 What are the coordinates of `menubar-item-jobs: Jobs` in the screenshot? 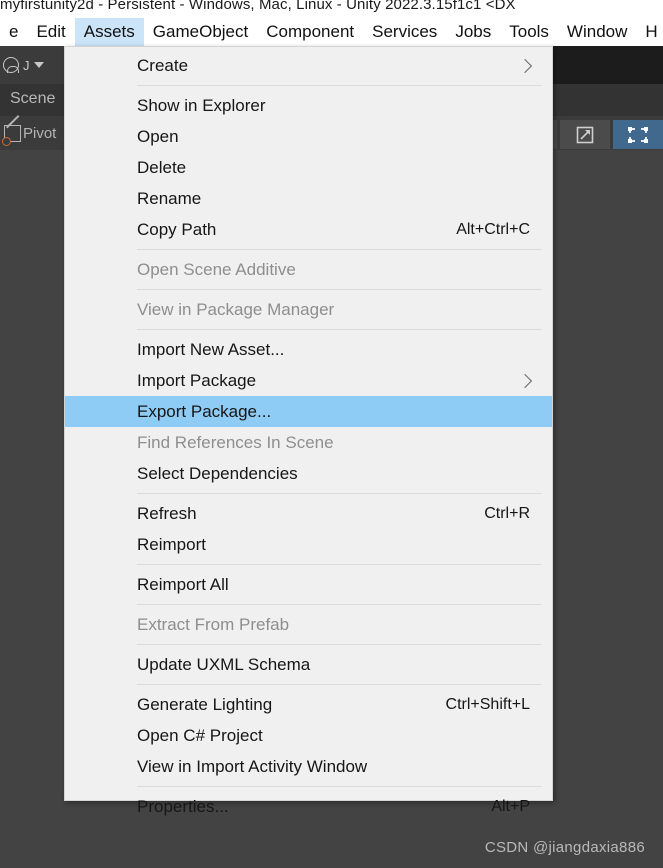 It's located at (473, 32).